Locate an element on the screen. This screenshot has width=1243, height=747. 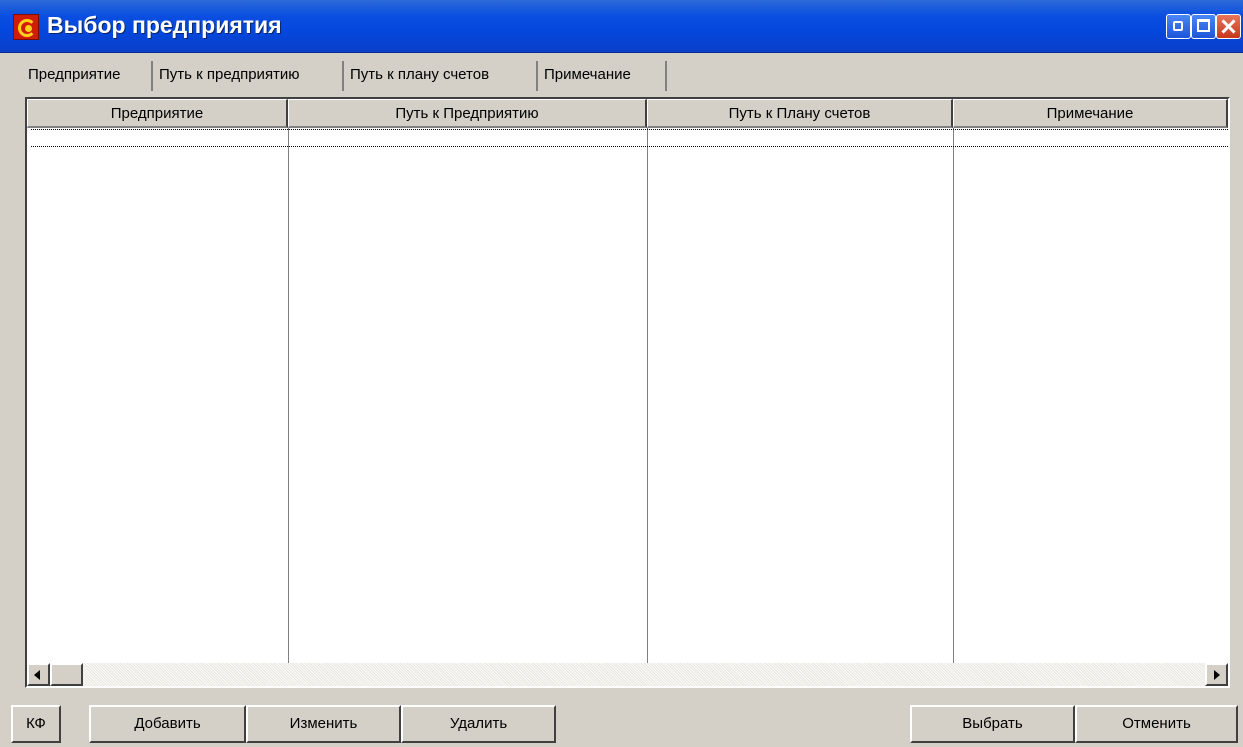
minimize-icon is located at coordinates (1178, 26).